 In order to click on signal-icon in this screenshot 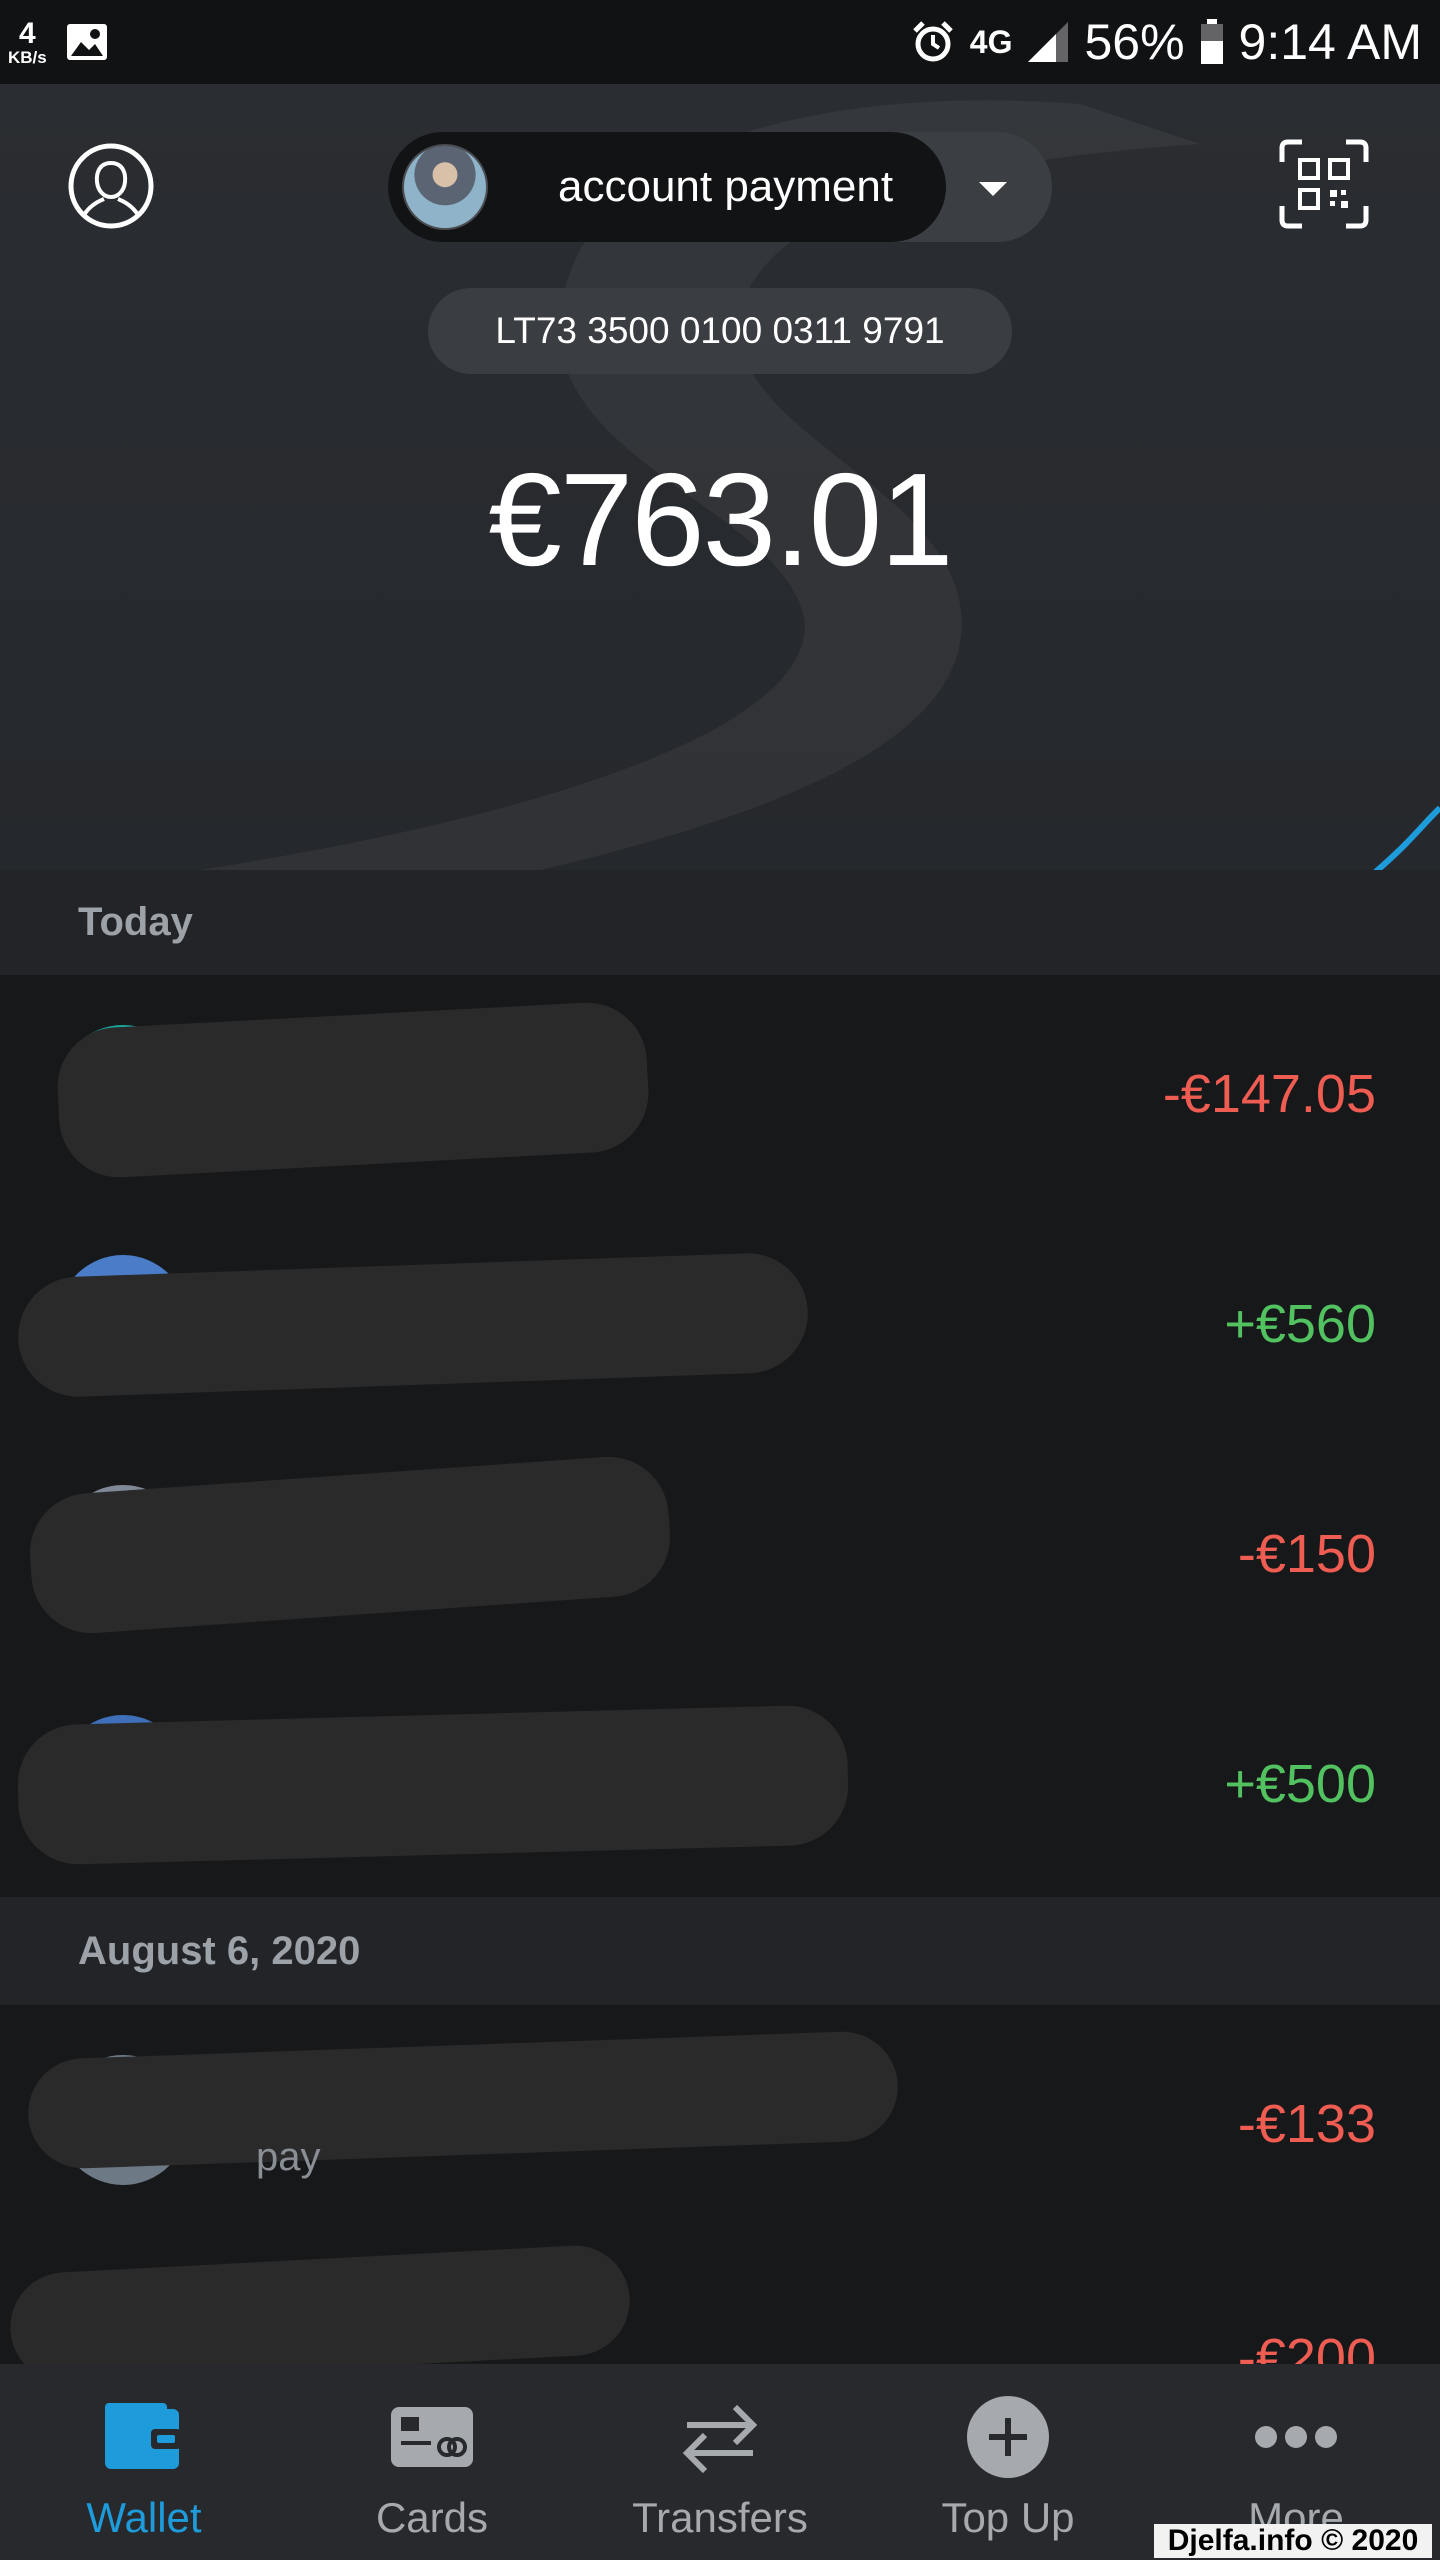, I will do `click(1048, 42)`.